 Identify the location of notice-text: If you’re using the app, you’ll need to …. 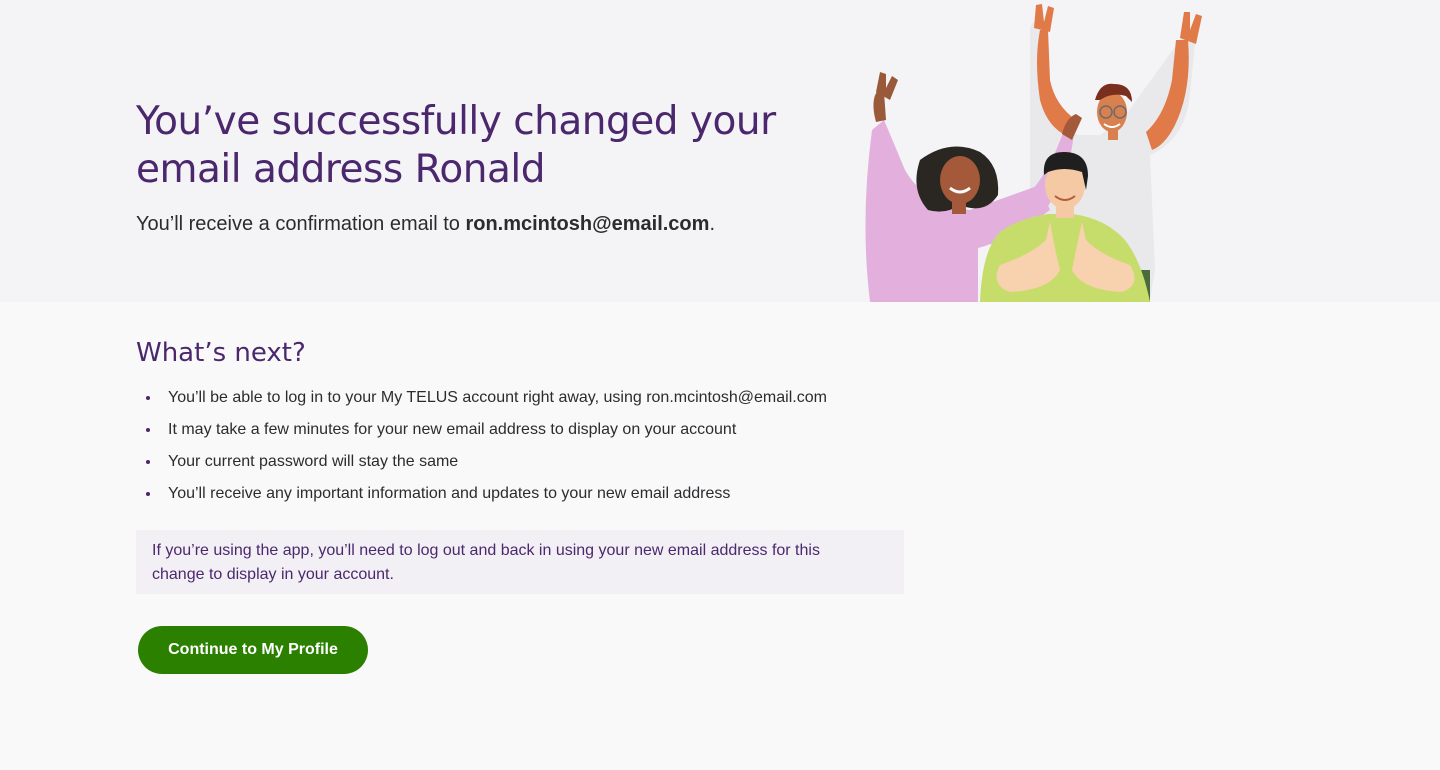
(486, 562).